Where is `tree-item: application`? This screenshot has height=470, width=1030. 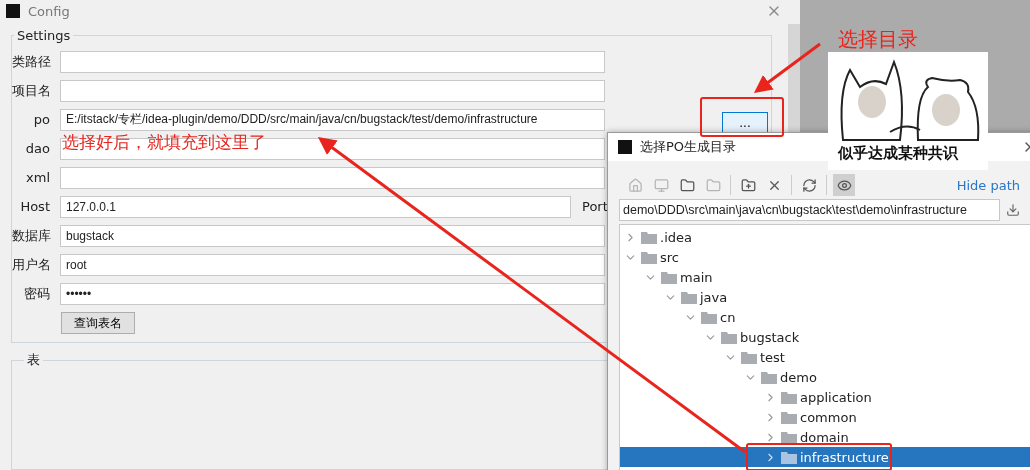 tree-item: application is located at coordinates (825, 397).